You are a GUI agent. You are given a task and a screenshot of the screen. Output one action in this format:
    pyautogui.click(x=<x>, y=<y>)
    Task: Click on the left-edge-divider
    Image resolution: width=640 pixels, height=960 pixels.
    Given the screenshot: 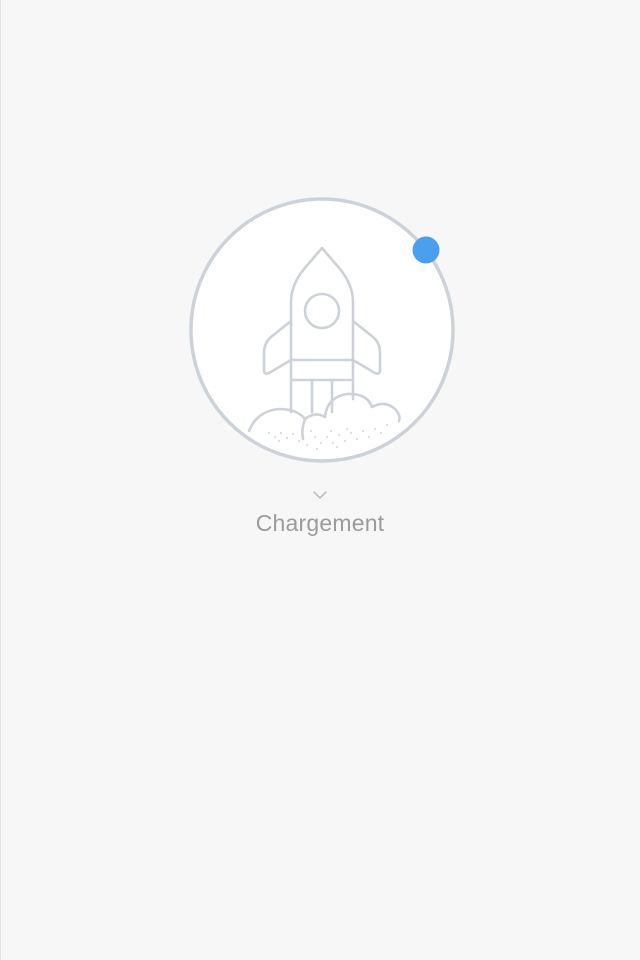 What is the action you would take?
    pyautogui.click(x=0, y=480)
    